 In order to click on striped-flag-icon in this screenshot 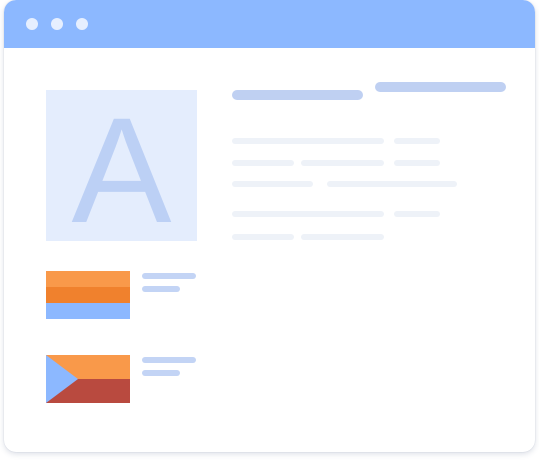, I will do `click(88, 295)`.